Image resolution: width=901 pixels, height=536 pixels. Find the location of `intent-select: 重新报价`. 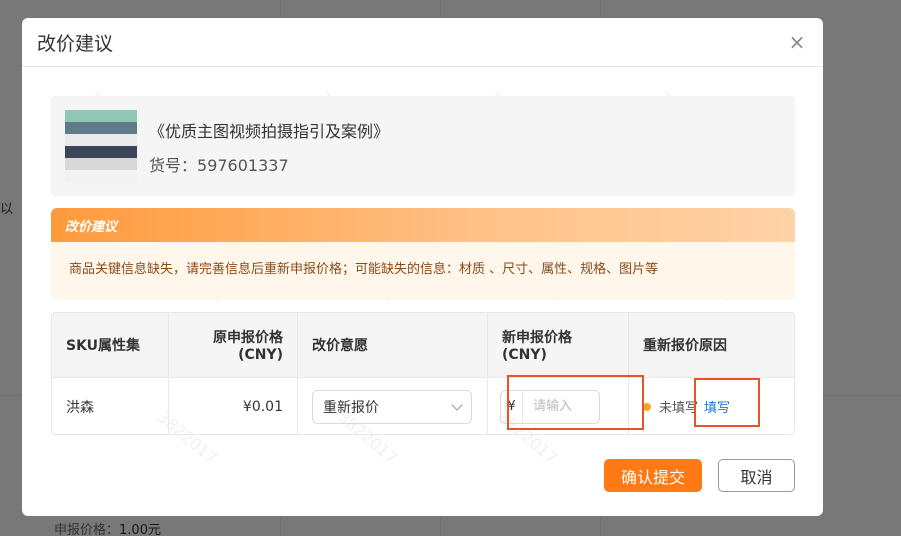

intent-select: 重新报价 is located at coordinates (392, 406).